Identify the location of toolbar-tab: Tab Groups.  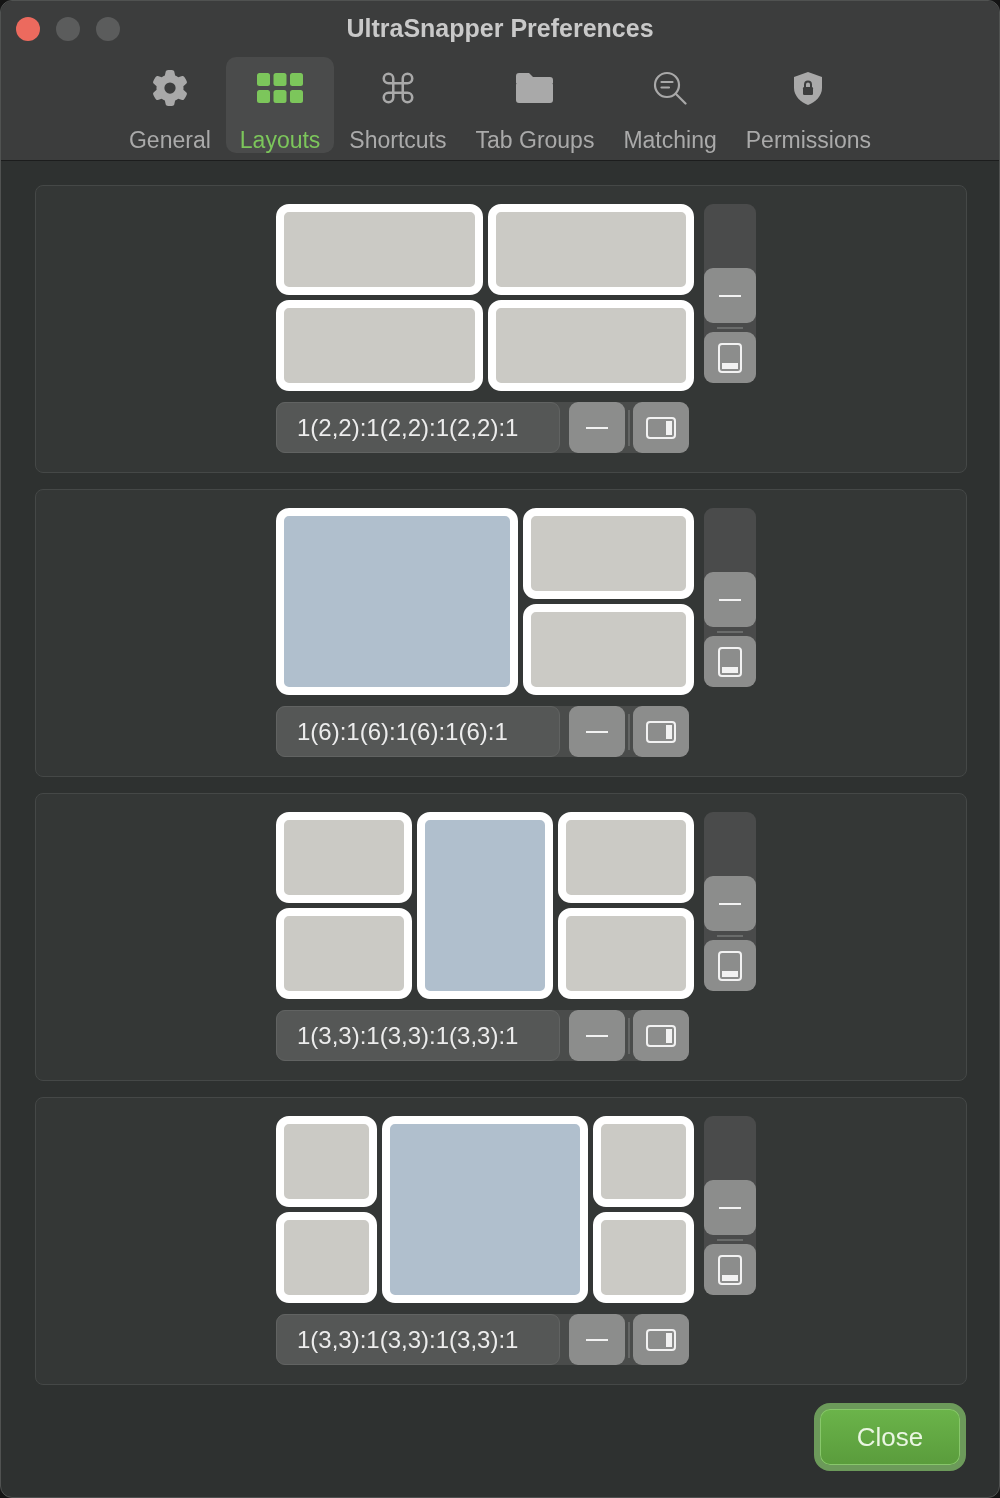
(535, 105).